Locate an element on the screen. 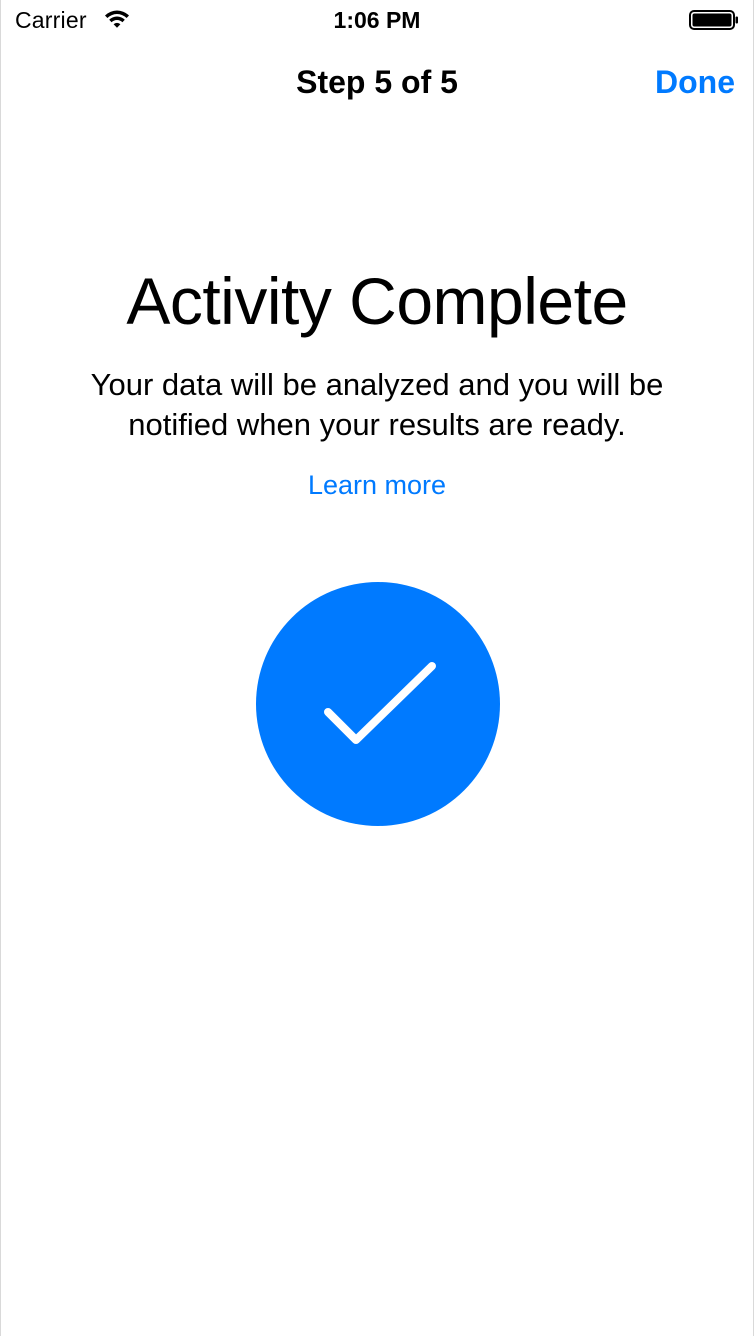 The height and width of the screenshot is (1336, 754). status-time: 1:06 PM is located at coordinates (377, 20).